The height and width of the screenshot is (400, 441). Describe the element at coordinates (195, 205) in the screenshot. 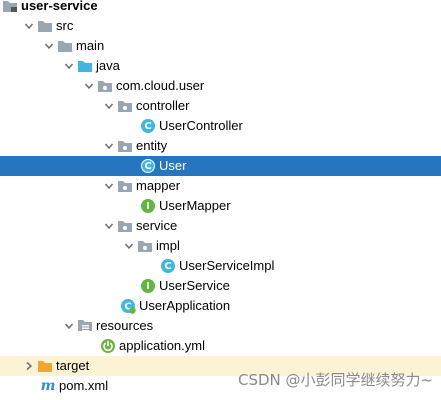

I see `tree-node-label: UserMapper` at that location.